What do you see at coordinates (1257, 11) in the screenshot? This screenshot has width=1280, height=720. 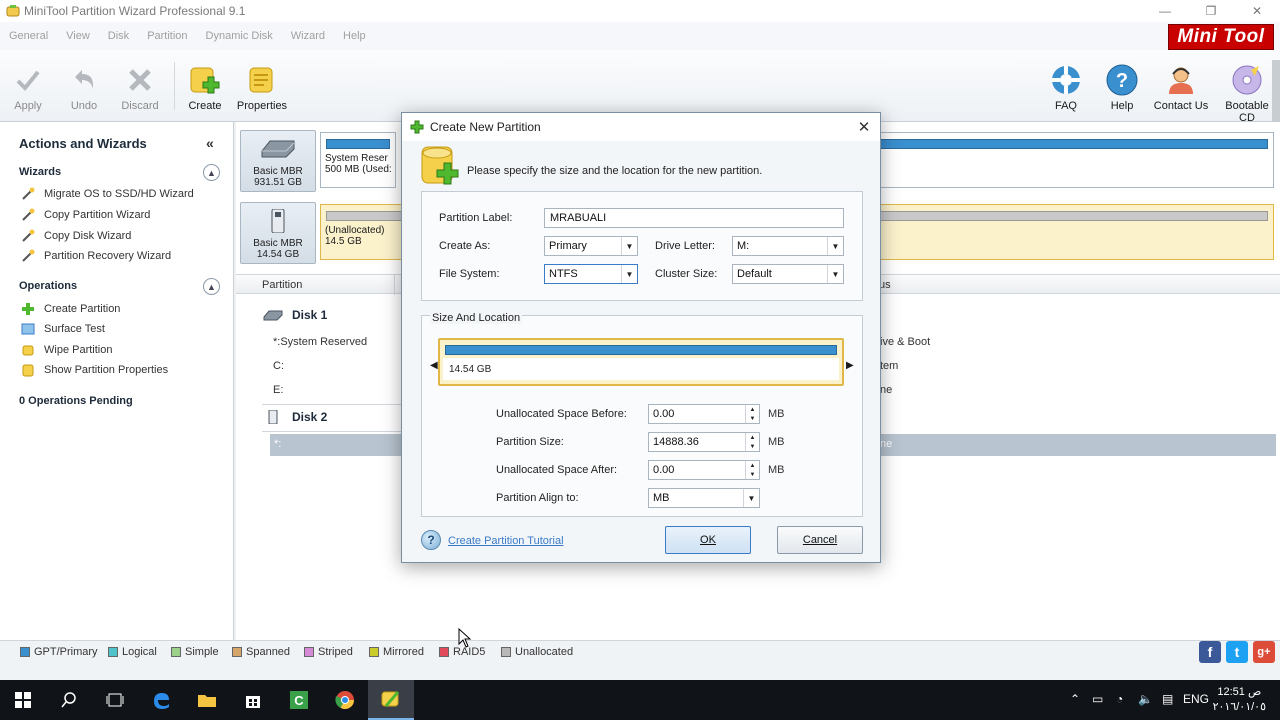 I see `close-window-button: ✕` at bounding box center [1257, 11].